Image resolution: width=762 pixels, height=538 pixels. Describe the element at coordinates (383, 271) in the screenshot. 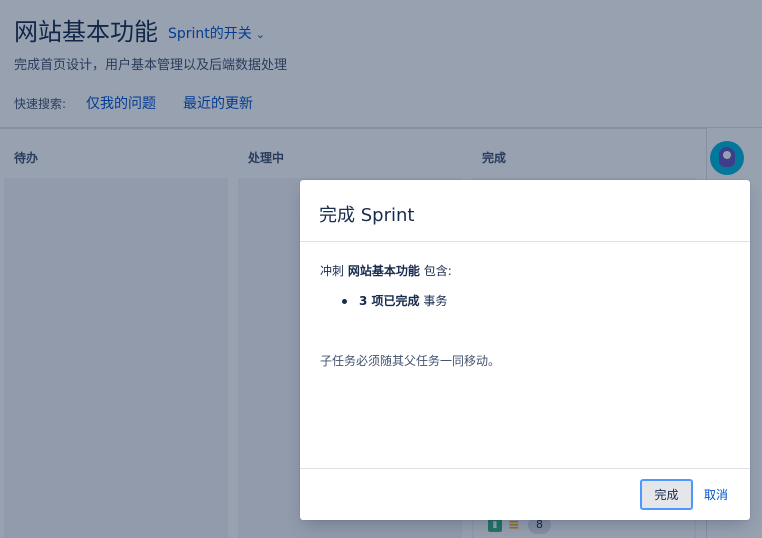

I see `sprint-name: 网站基本功能` at that location.